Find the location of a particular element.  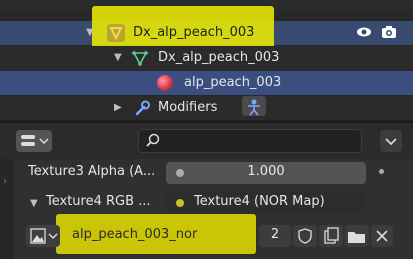

unlink-image-button is located at coordinates (382, 236).